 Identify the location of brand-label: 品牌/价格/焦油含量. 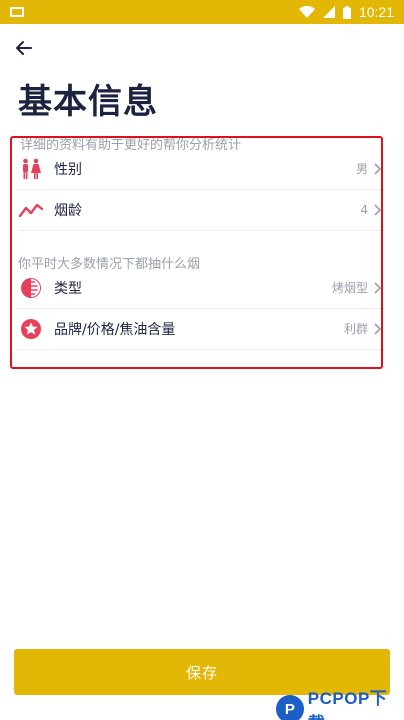
(115, 329).